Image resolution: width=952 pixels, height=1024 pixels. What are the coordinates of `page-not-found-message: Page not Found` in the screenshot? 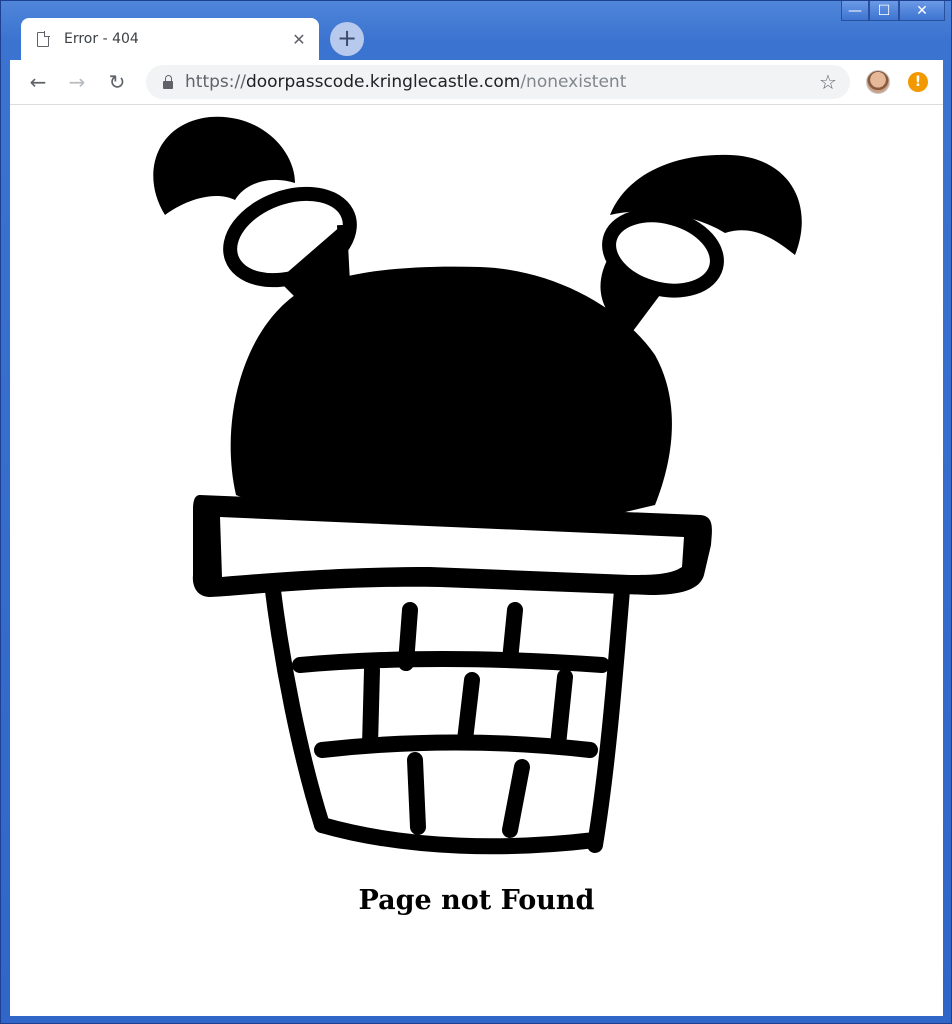 It's located at (476, 900).